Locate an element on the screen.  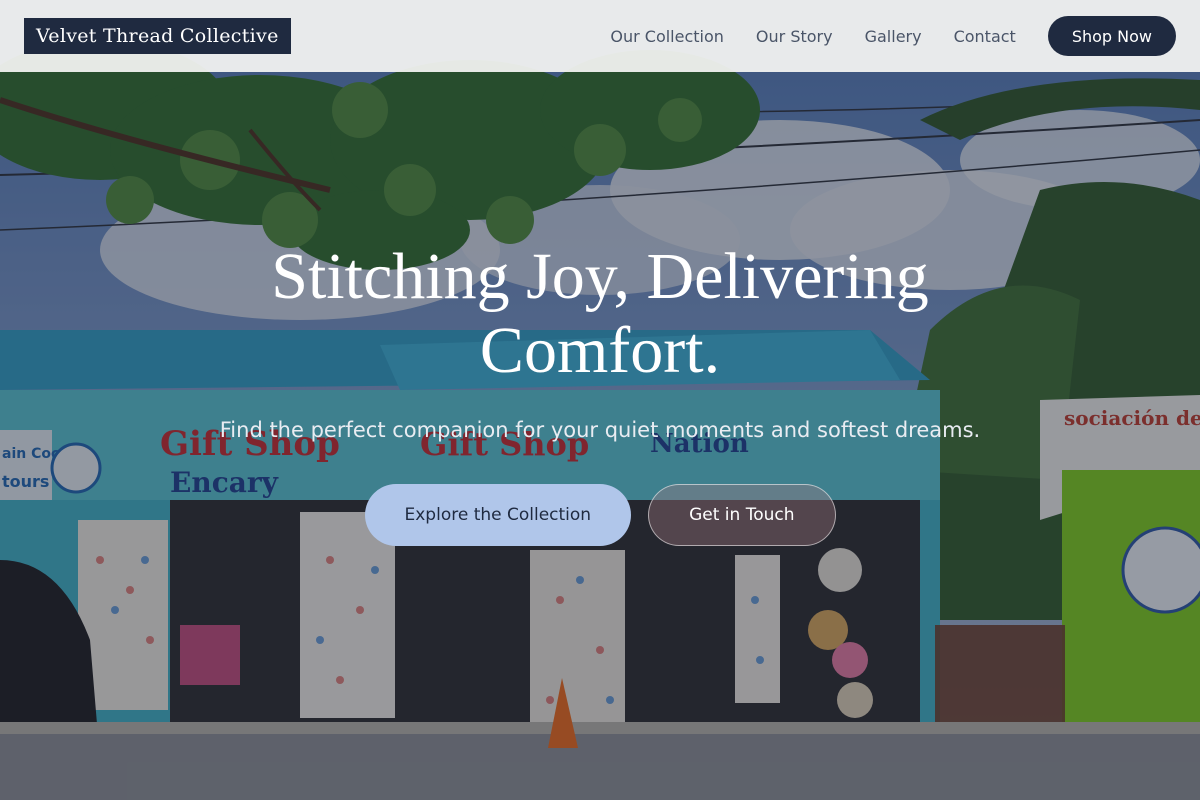
brand-logo: Velvet Thread Collective is located at coordinates (157, 36).